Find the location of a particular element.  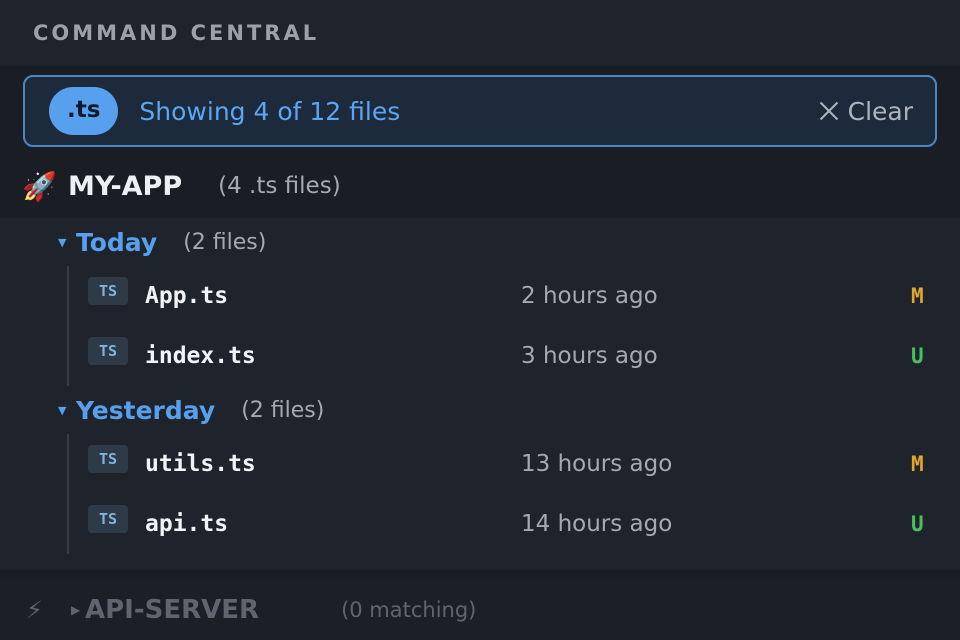

file-name: api.ts is located at coordinates (187, 524).